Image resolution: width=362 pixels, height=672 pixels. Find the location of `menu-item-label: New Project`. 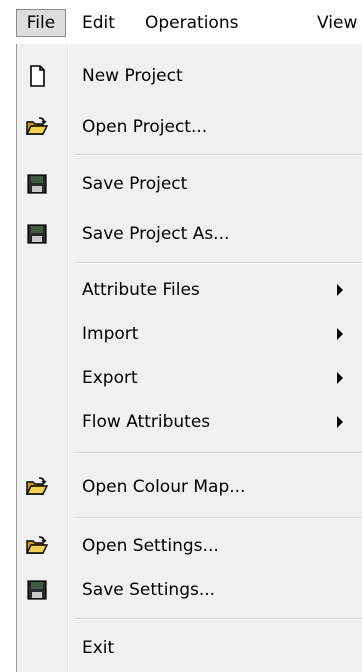

menu-item-label: New Project is located at coordinates (132, 76).